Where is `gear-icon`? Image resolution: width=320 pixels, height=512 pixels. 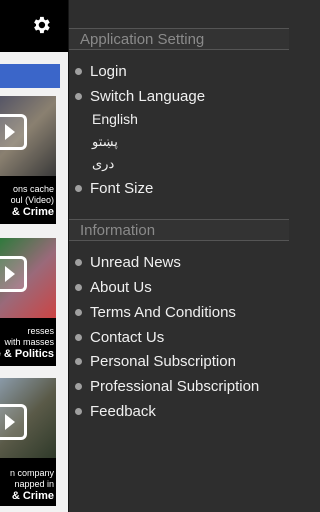 gear-icon is located at coordinates (41, 25).